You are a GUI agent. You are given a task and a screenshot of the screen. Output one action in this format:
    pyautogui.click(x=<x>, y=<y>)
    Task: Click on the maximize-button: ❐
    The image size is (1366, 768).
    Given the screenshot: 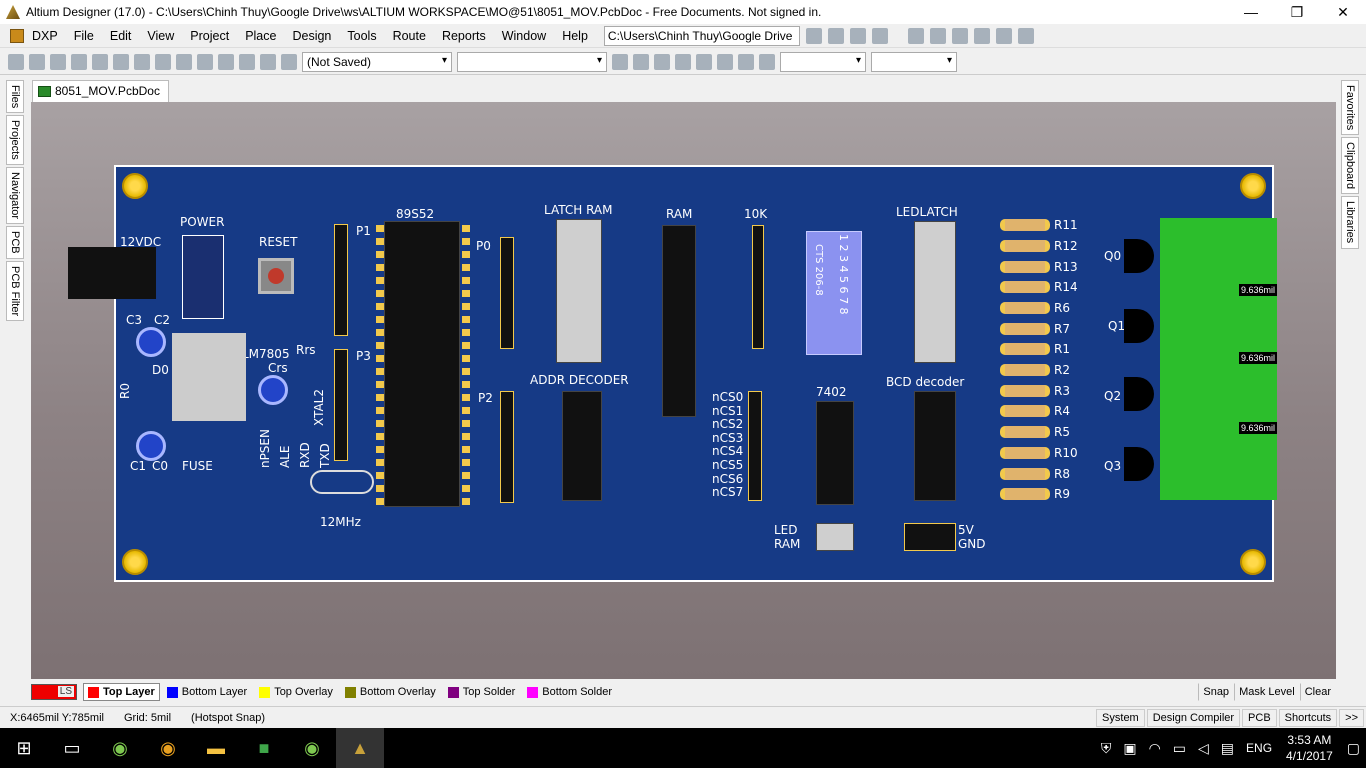 What is the action you would take?
    pyautogui.click(x=1297, y=12)
    